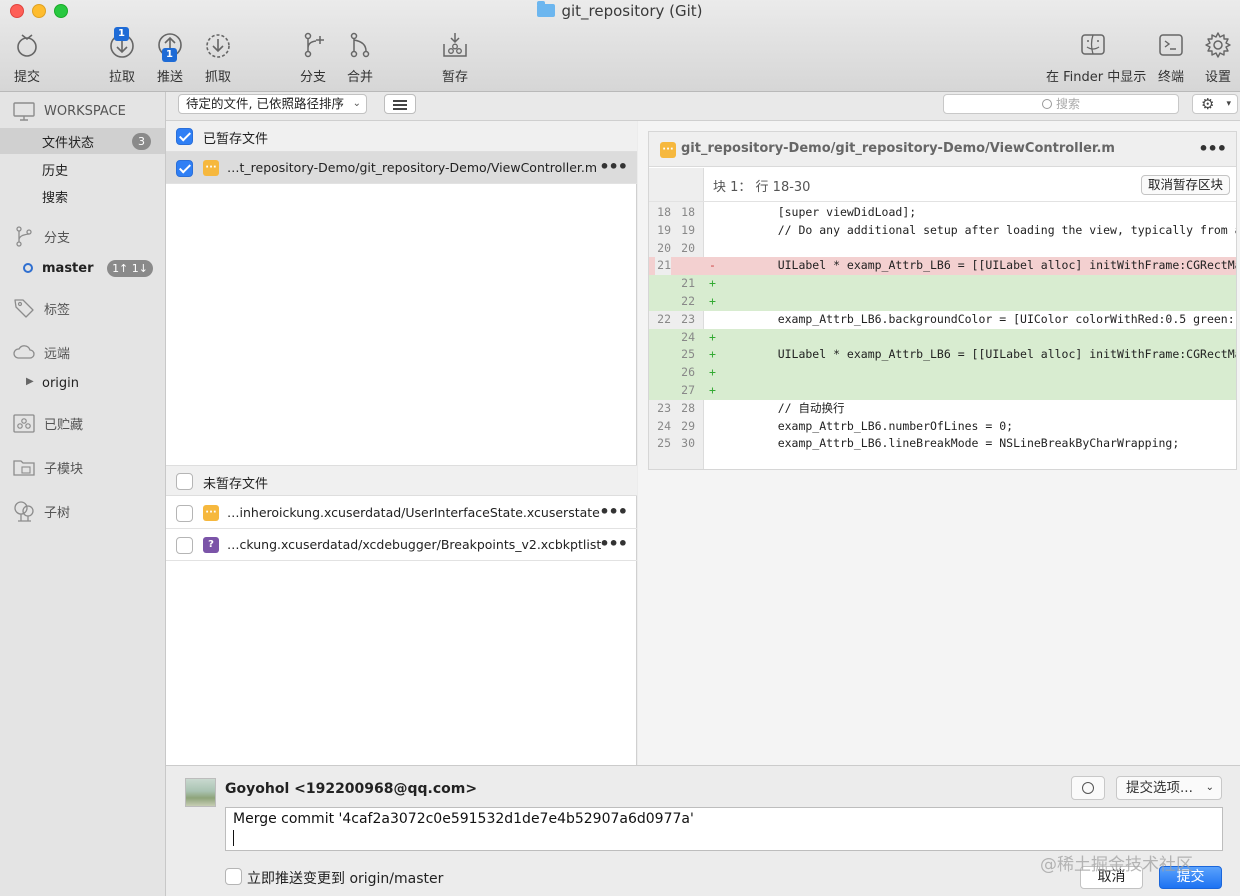 This screenshot has width=1240, height=896. I want to click on diff-line-add: 26 +, so click(942, 373).